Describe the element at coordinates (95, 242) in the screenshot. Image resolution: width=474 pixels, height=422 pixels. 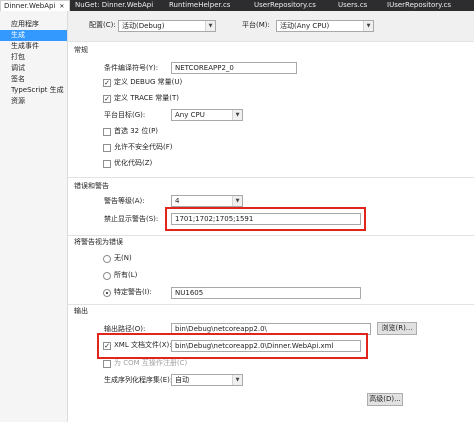
I see `section-treat-warnings-header: 将警告视为错误` at that location.